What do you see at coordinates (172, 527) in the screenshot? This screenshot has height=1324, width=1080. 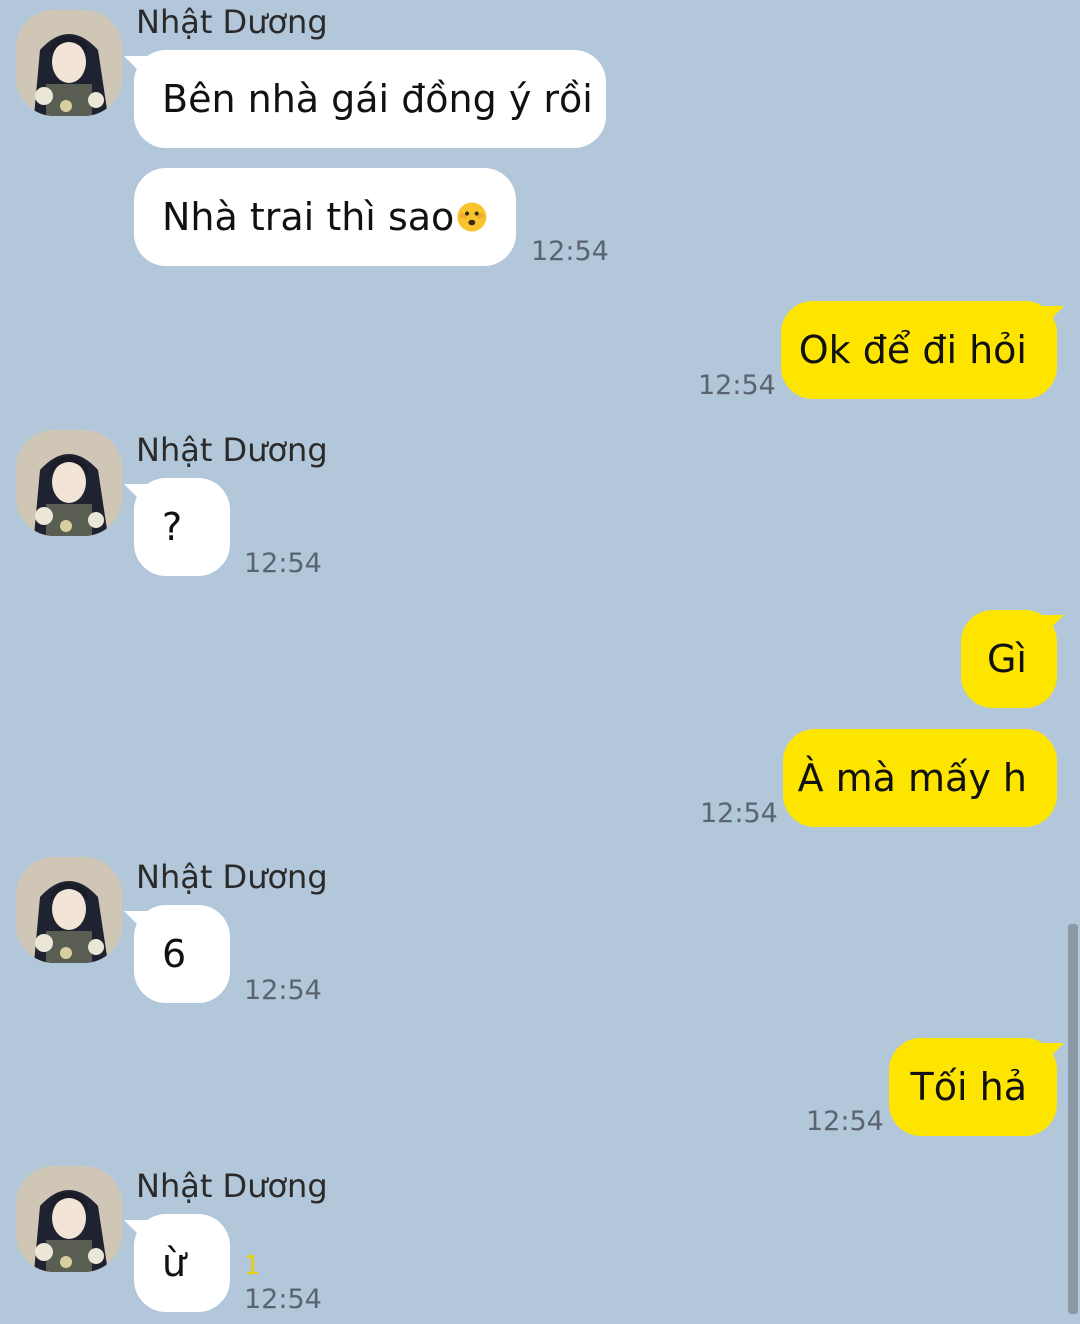 I see `message-text: ?` at bounding box center [172, 527].